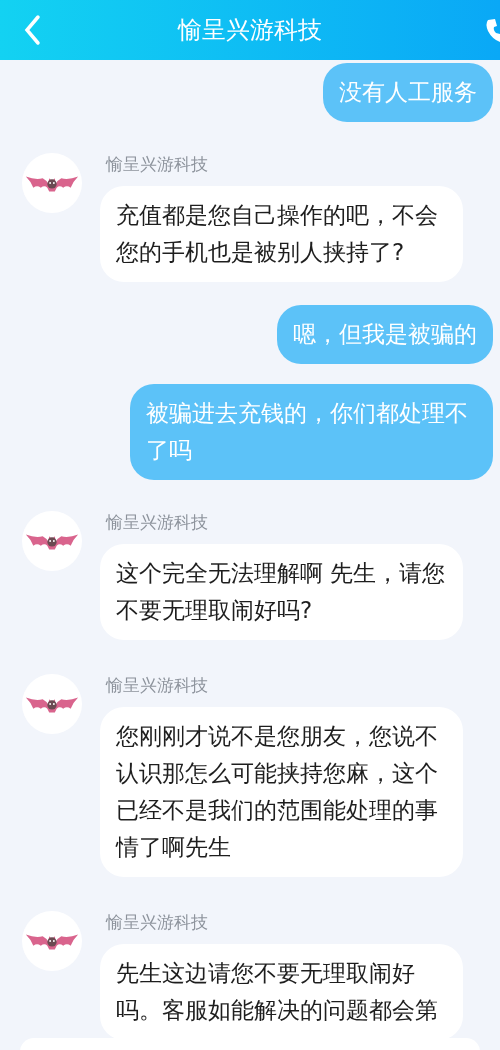  What do you see at coordinates (311, 432) in the screenshot?
I see `sent-message-bubble: 被骗进去充钱的，你们都处理不了吗` at bounding box center [311, 432].